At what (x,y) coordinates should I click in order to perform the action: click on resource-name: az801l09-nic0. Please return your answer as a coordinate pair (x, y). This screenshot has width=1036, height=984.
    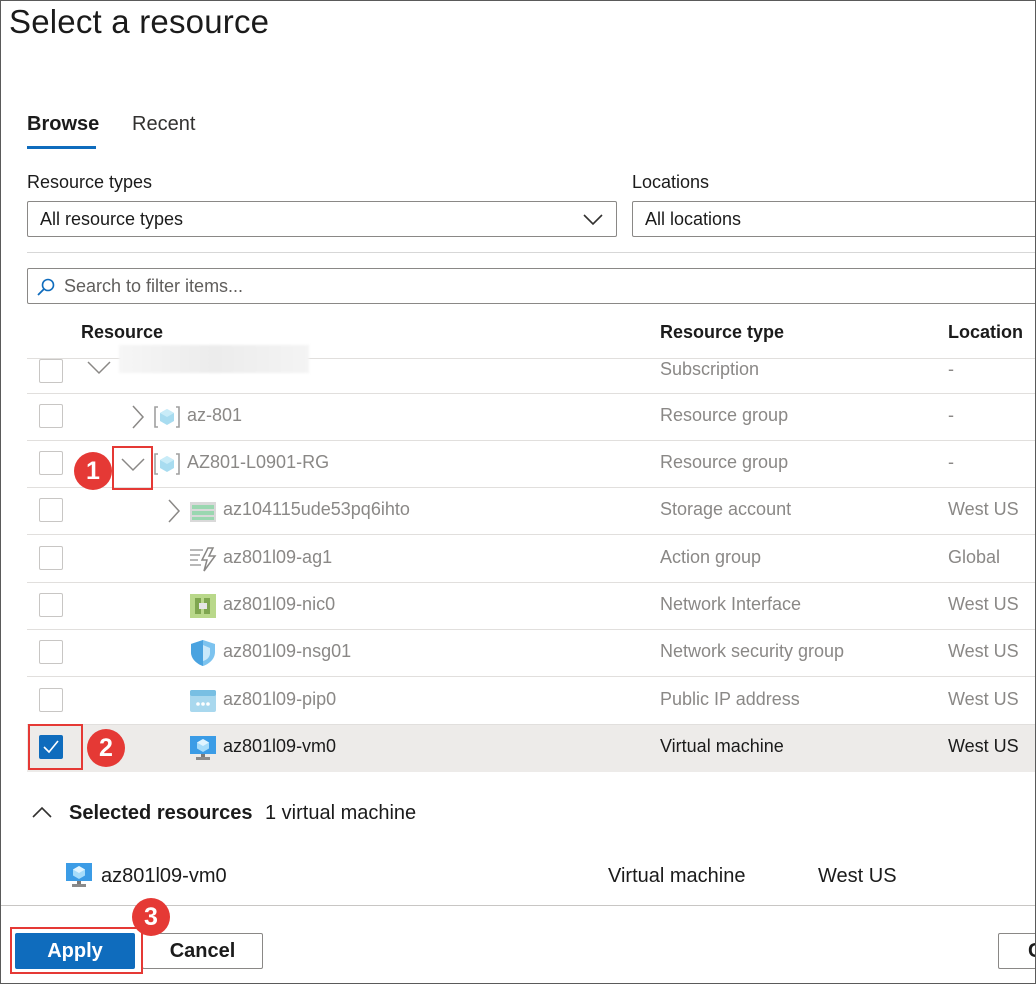
    Looking at the image, I should click on (279, 604).